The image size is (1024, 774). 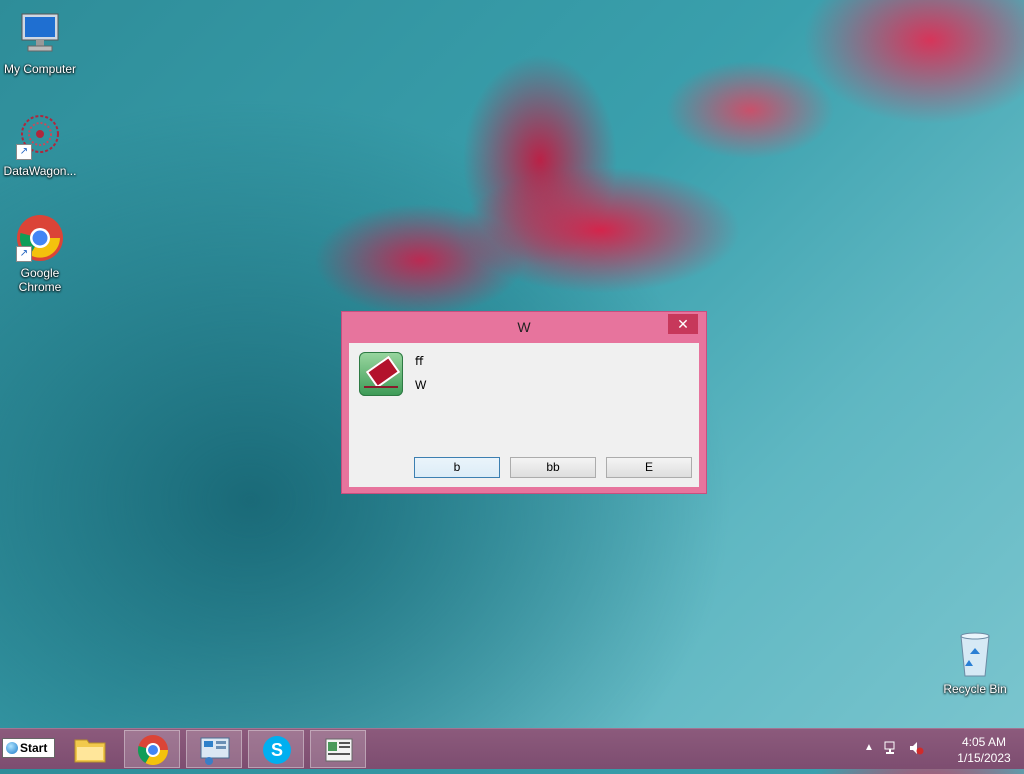 What do you see at coordinates (984, 750) in the screenshot?
I see `clock: 4:05 AM 1/15/2023` at bounding box center [984, 750].